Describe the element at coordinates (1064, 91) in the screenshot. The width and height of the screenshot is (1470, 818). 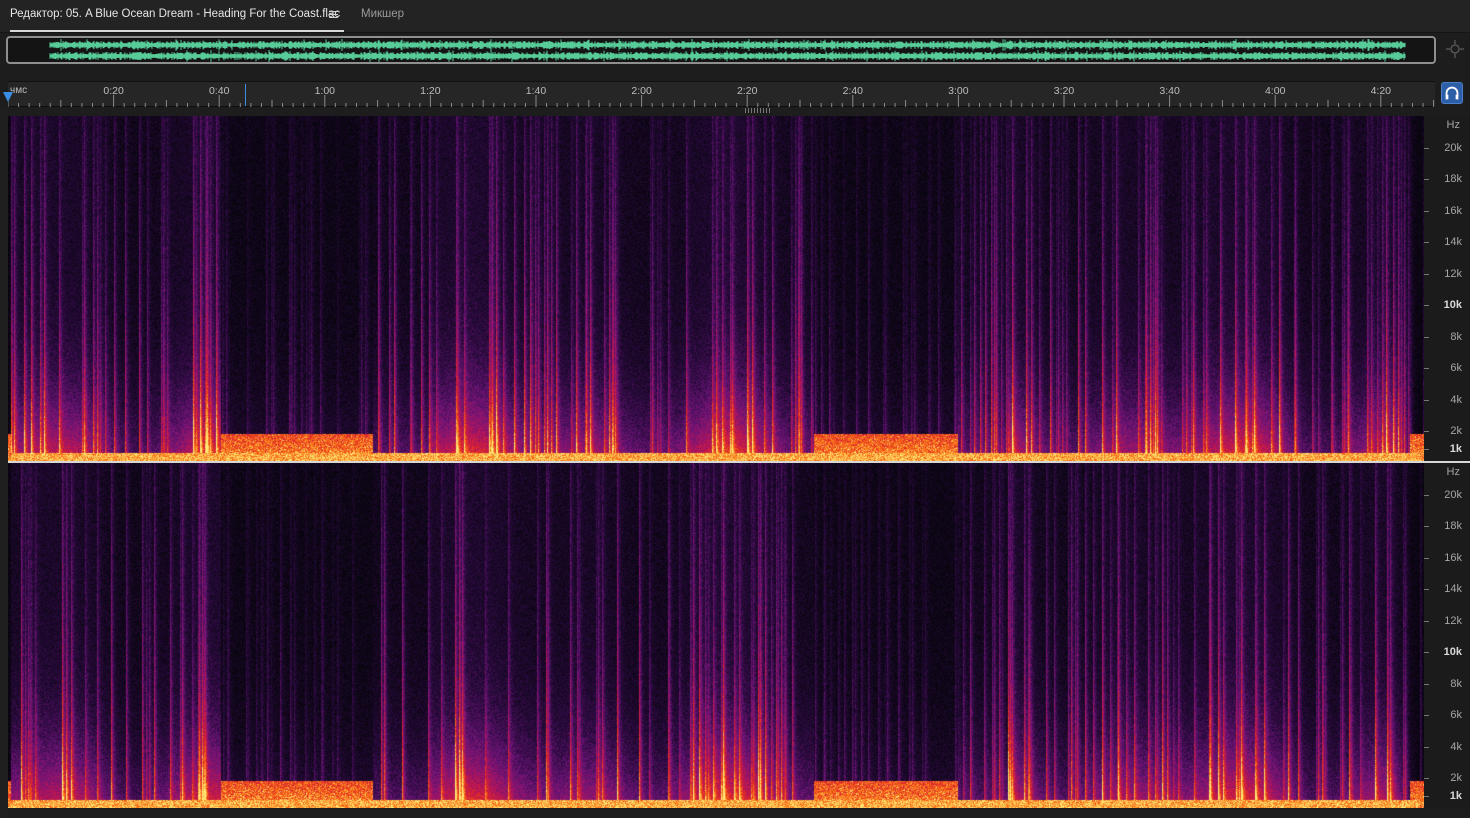
I see `ruler-label: 3:20` at that location.